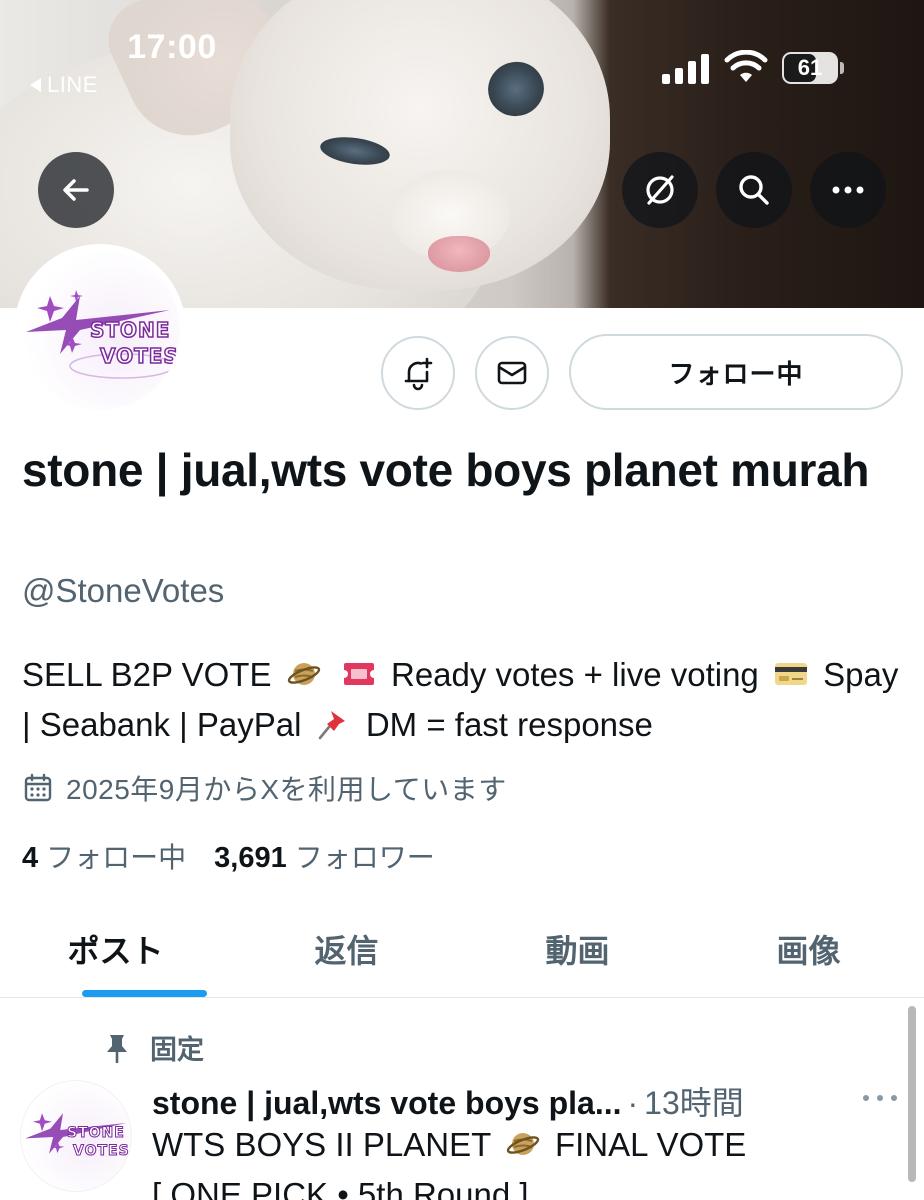 Image resolution: width=924 pixels, height=1200 pixels. I want to click on grok-button, so click(660, 190).